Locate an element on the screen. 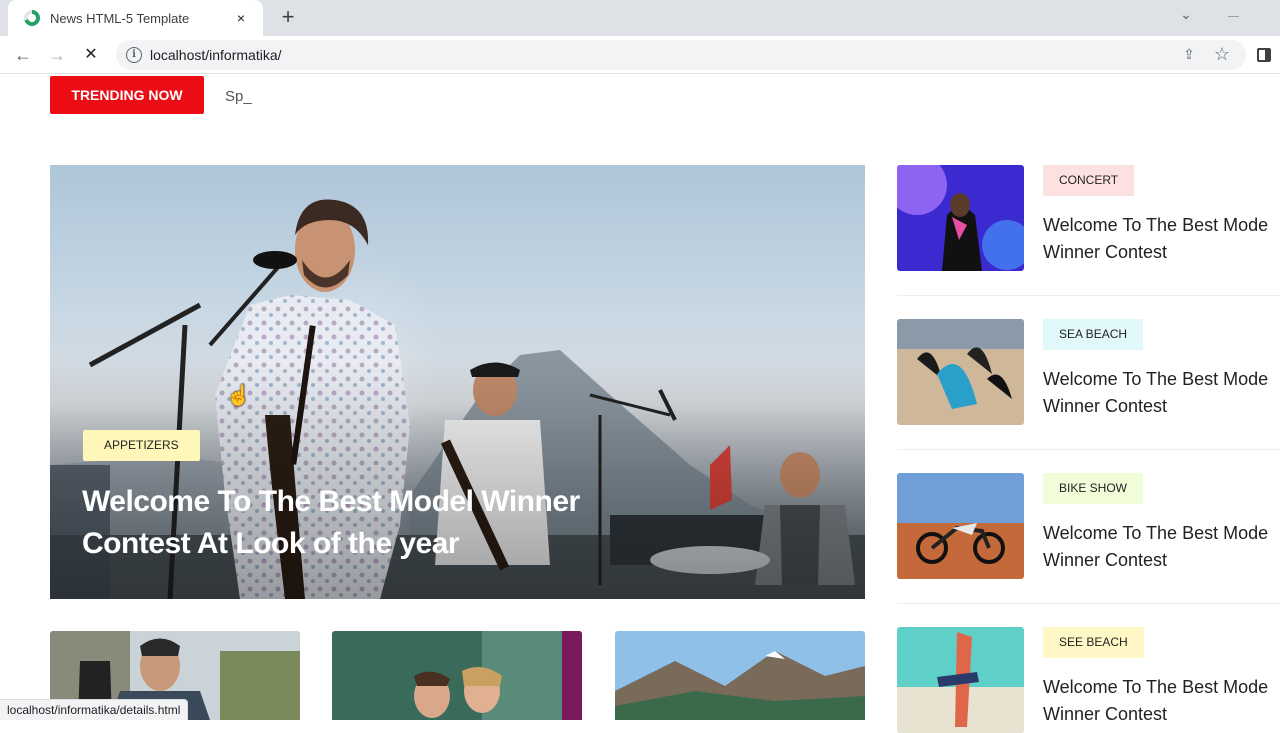  stop-loading-icon: ✕ is located at coordinates (91, 55).